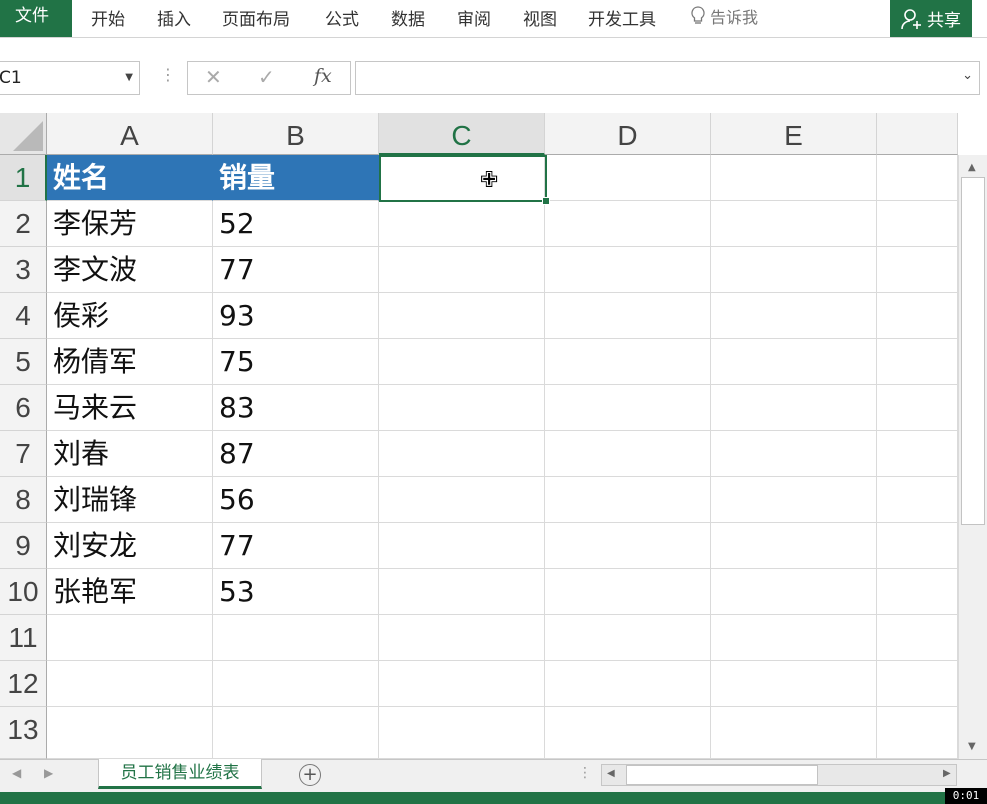 Image resolution: width=987 pixels, height=804 pixels. I want to click on add-sheet-icon: +, so click(310, 775).